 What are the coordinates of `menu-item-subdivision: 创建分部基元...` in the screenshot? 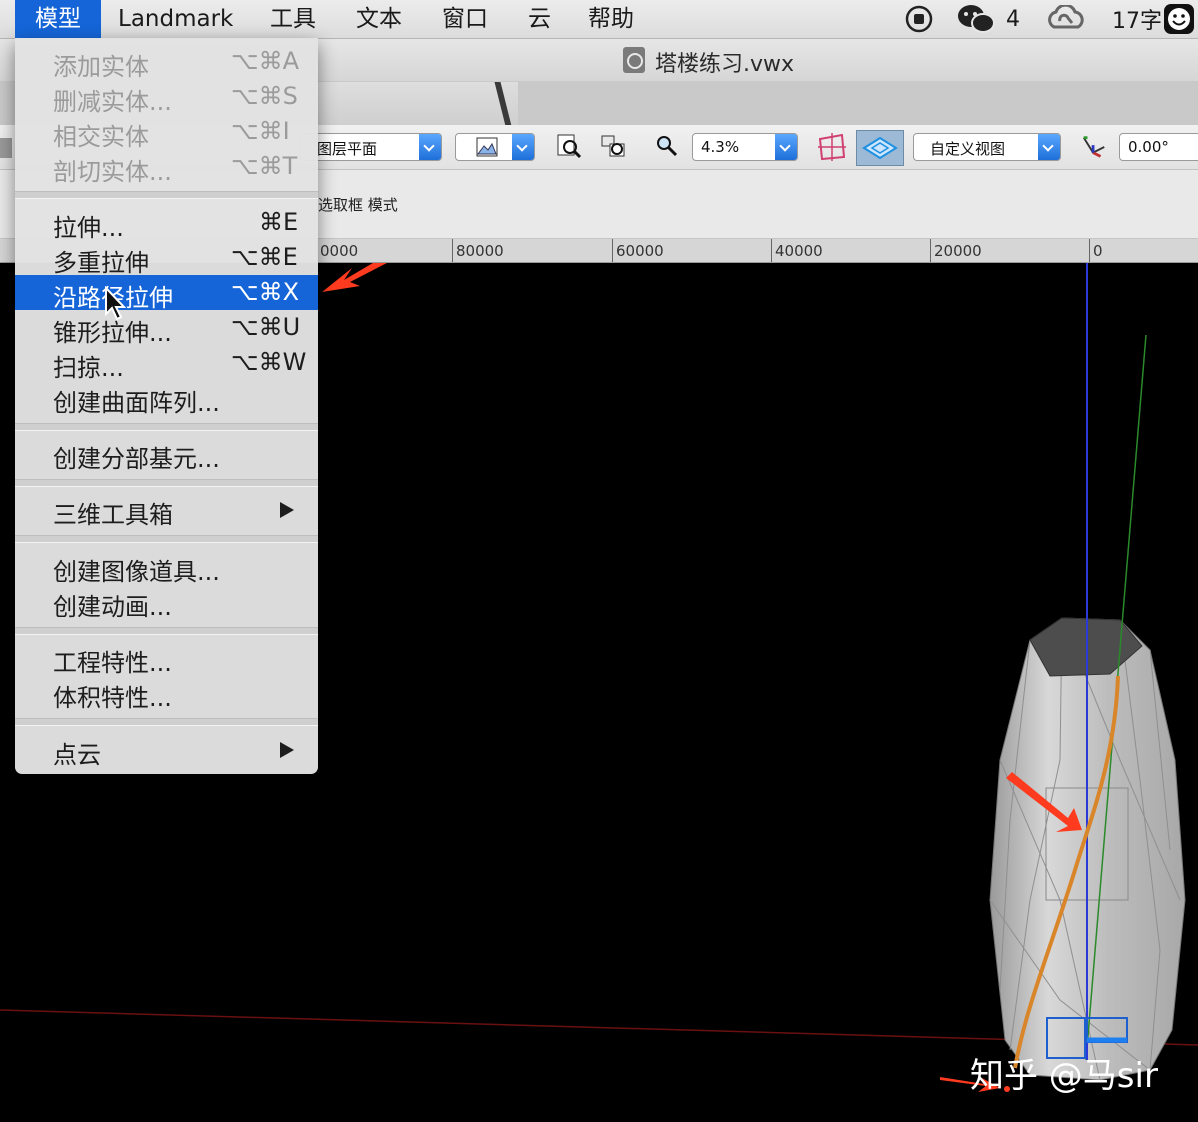 It's located at (166, 454).